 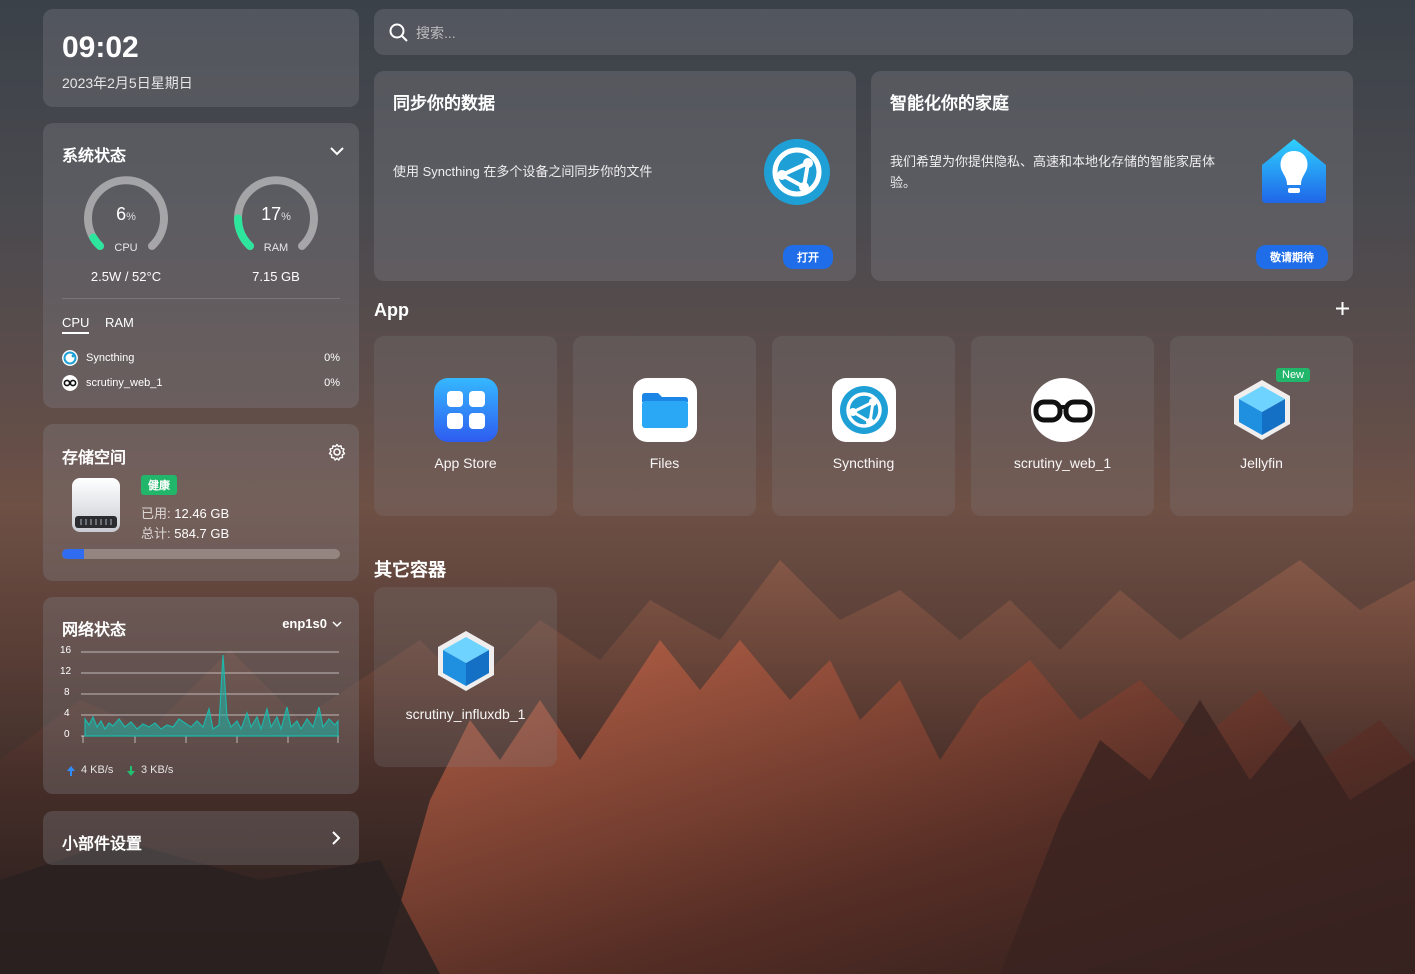 I want to click on app-label: scrutiny_web_1, so click(x=1062, y=463).